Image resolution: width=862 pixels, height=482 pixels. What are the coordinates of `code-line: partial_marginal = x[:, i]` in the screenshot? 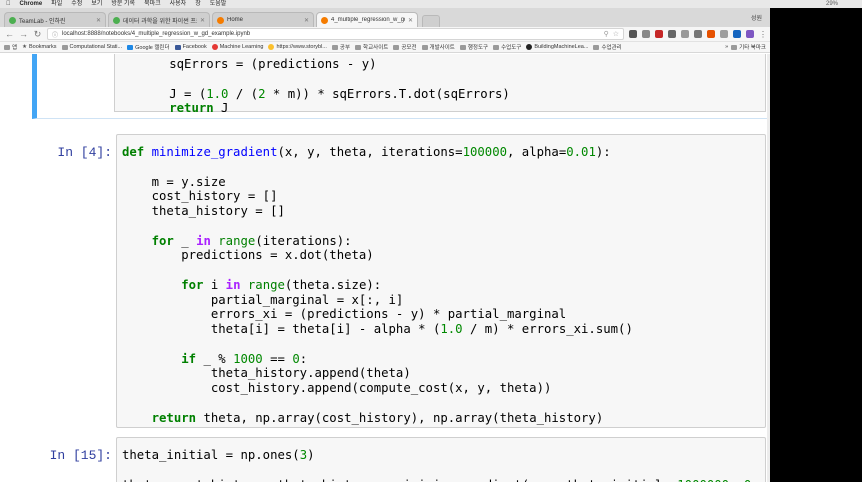 It's located at (377, 300).